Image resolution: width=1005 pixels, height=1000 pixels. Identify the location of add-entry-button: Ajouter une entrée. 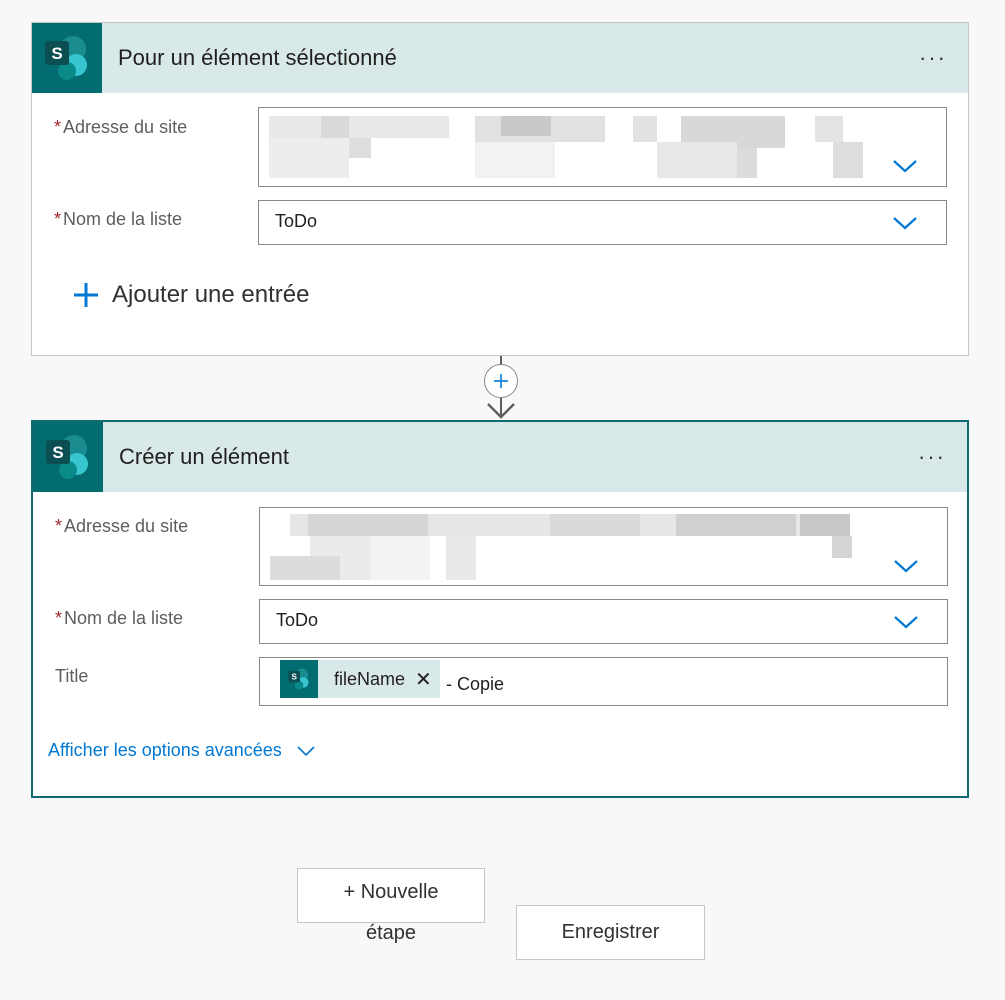
(190, 295).